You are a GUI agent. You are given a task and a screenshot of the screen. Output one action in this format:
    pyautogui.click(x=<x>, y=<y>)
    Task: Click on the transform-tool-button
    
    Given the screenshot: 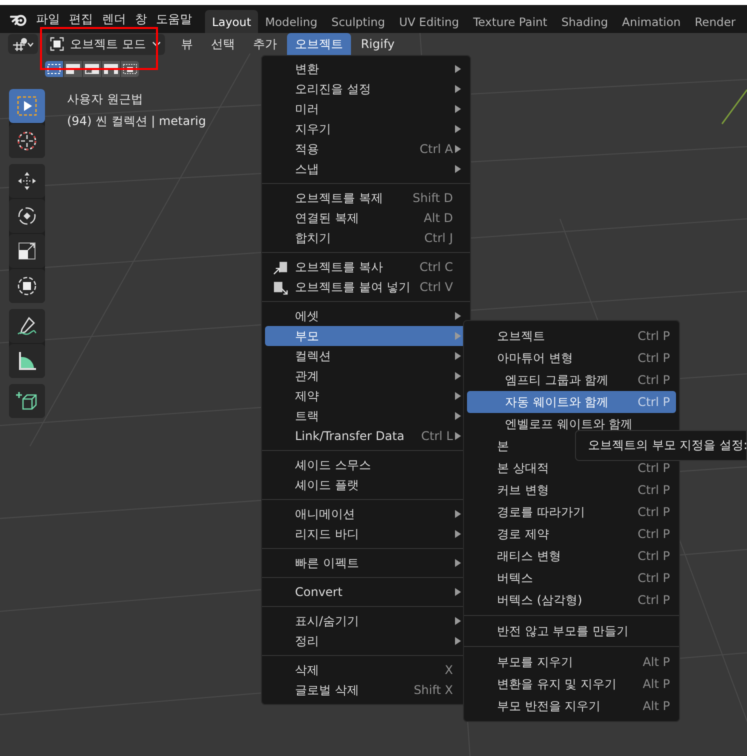 What is the action you would take?
    pyautogui.click(x=27, y=286)
    